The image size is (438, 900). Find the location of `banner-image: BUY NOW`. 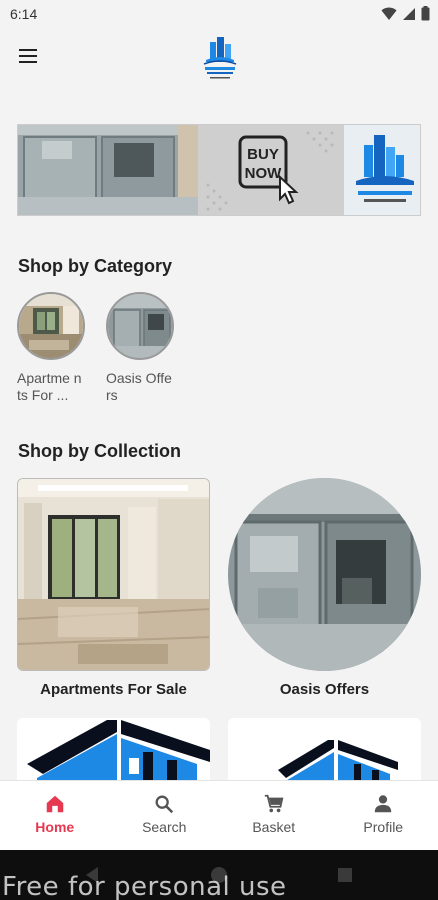

banner-image: BUY NOW is located at coordinates (219, 170).